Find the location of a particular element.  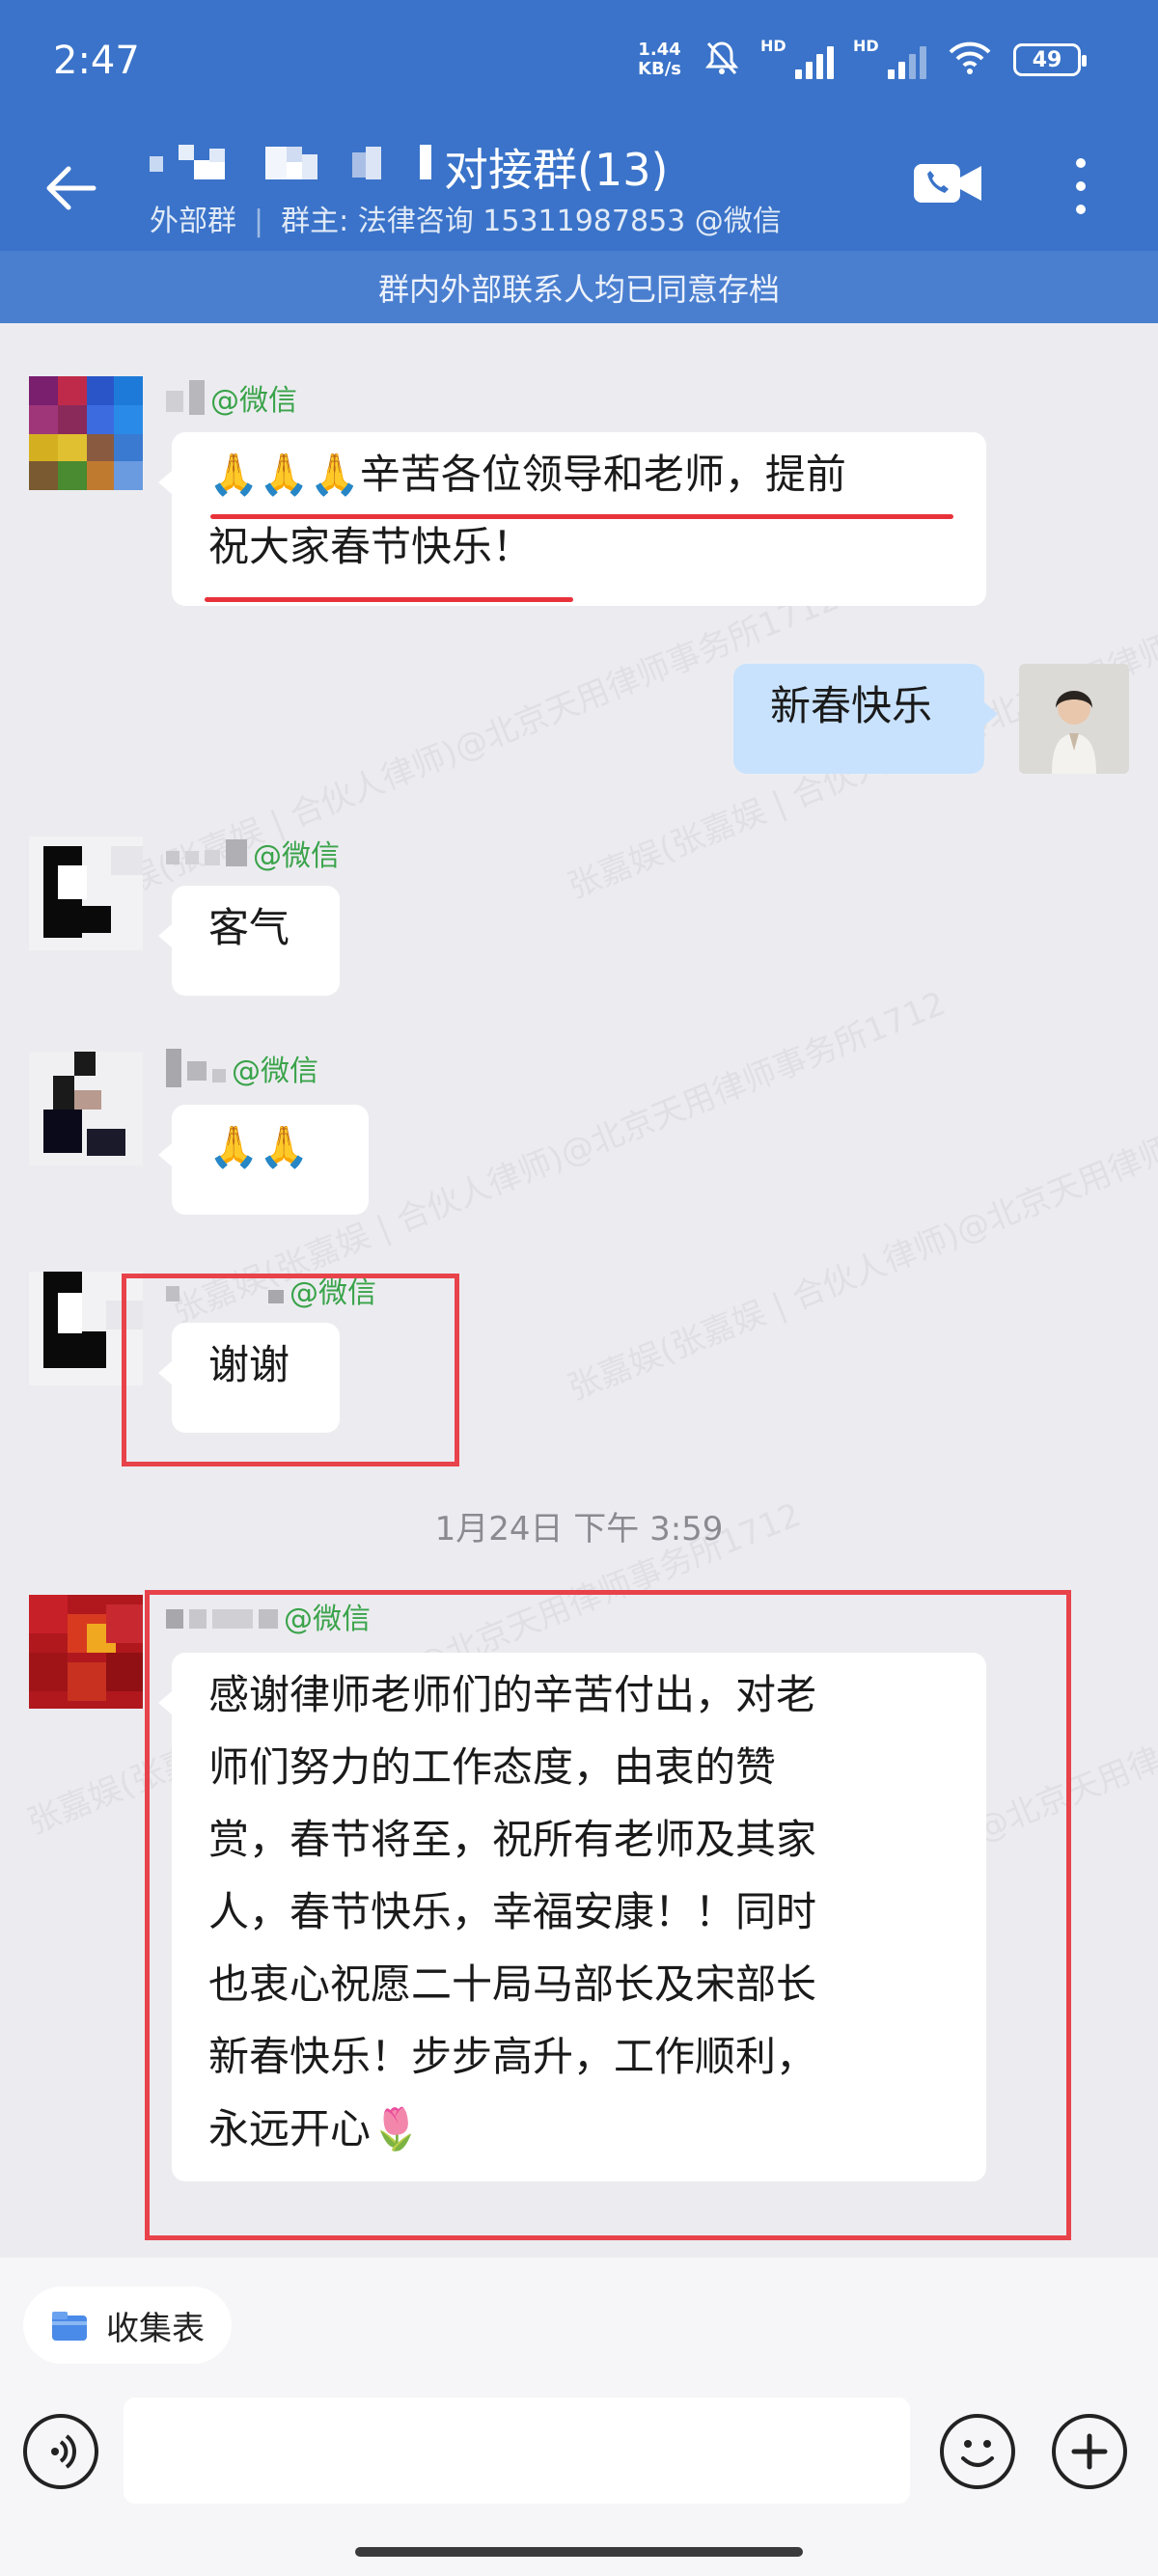

status-bar: 2:47 1.44 KB/s HD HD 49 is located at coordinates (579, 67).